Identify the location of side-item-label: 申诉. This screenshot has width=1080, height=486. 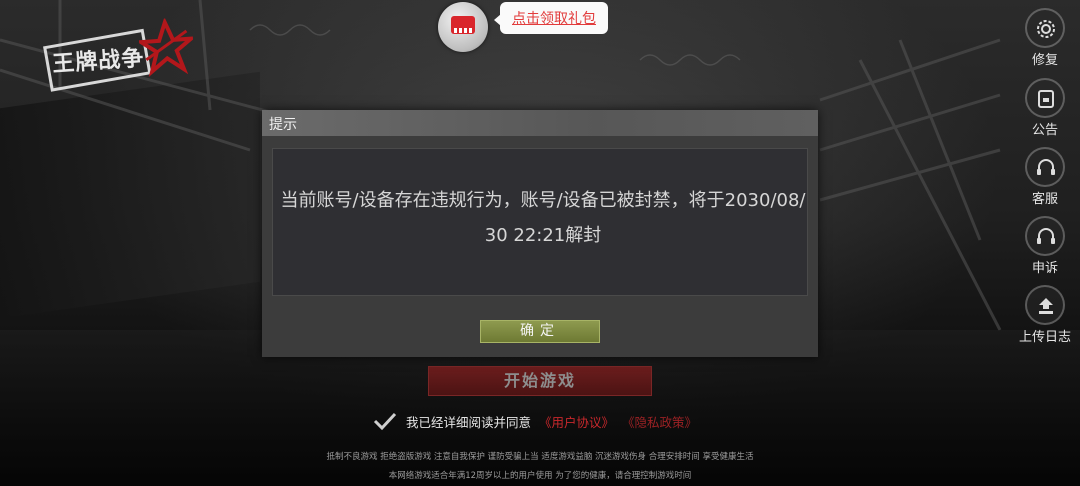
(1044, 268).